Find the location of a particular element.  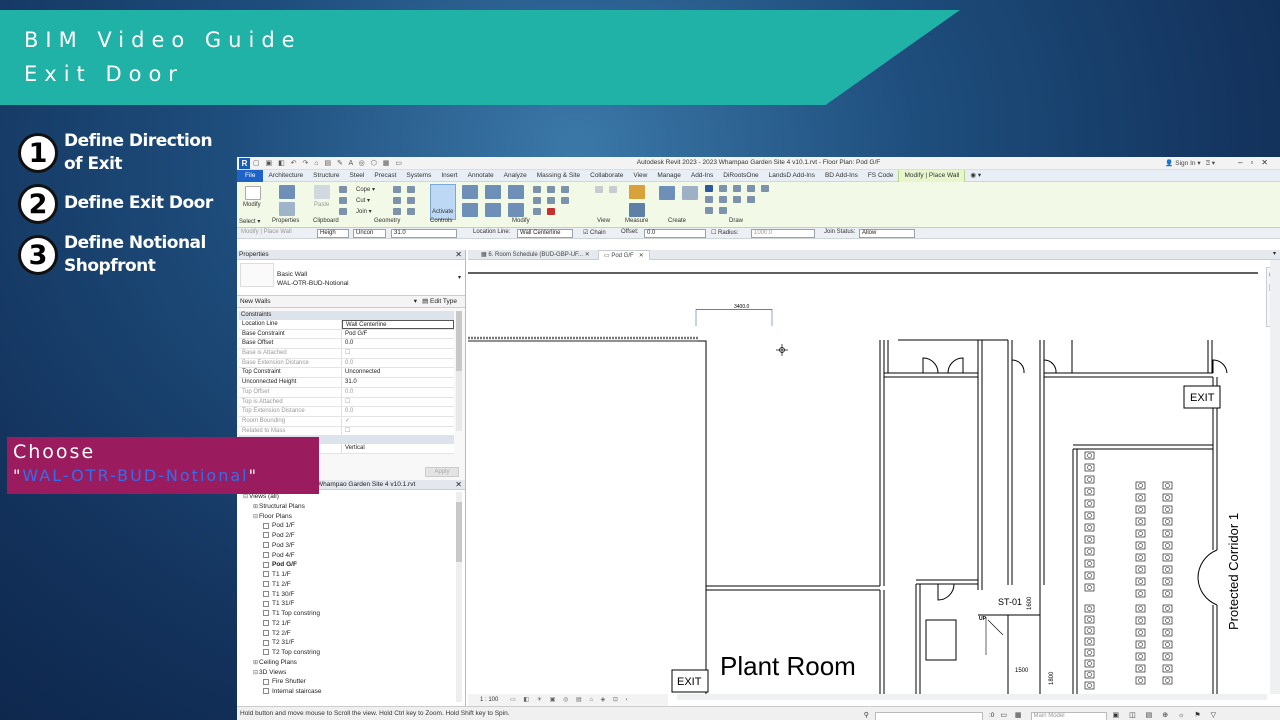

design-option-select: Main Model is located at coordinates (1068, 715).